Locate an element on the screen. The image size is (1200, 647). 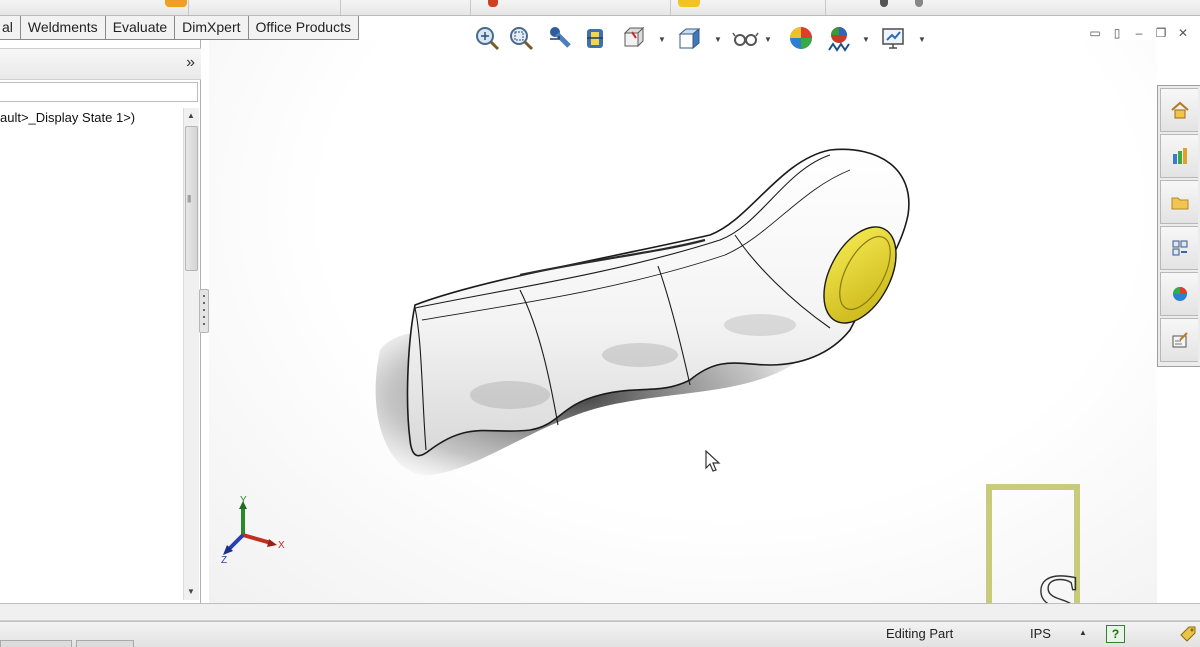
zoom-to-area-button is located at coordinates (521, 39).